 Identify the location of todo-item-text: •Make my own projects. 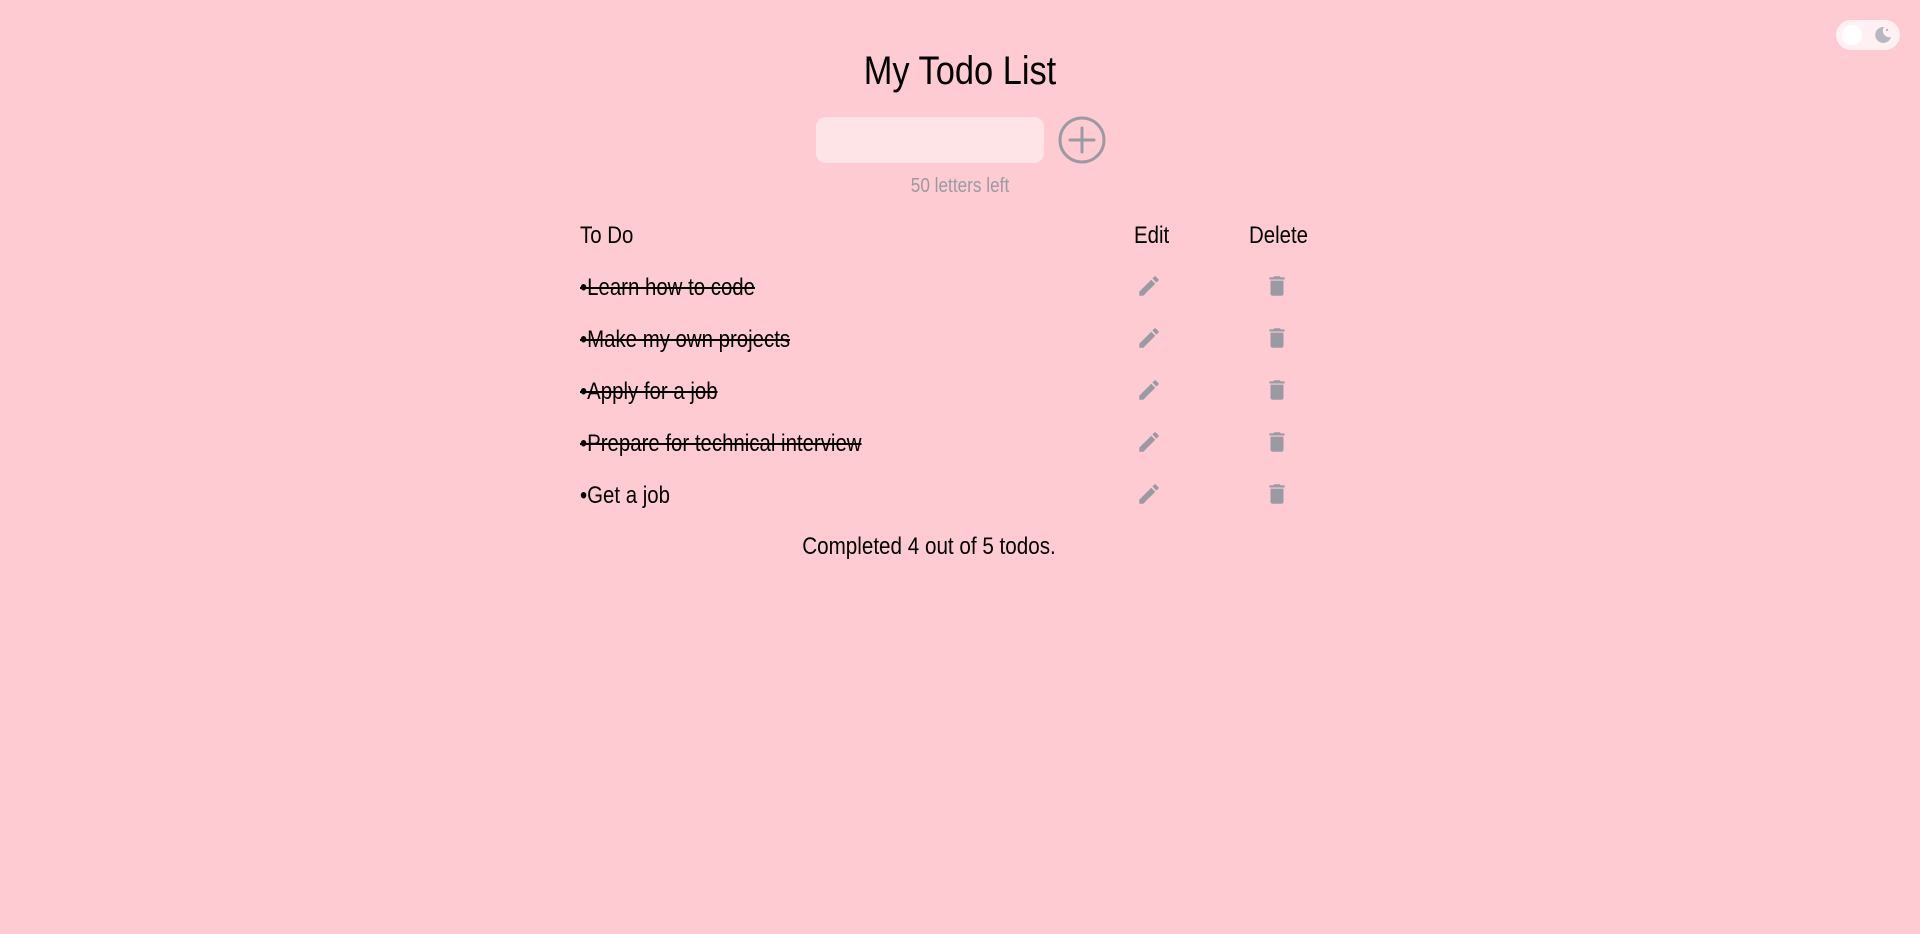
(685, 340).